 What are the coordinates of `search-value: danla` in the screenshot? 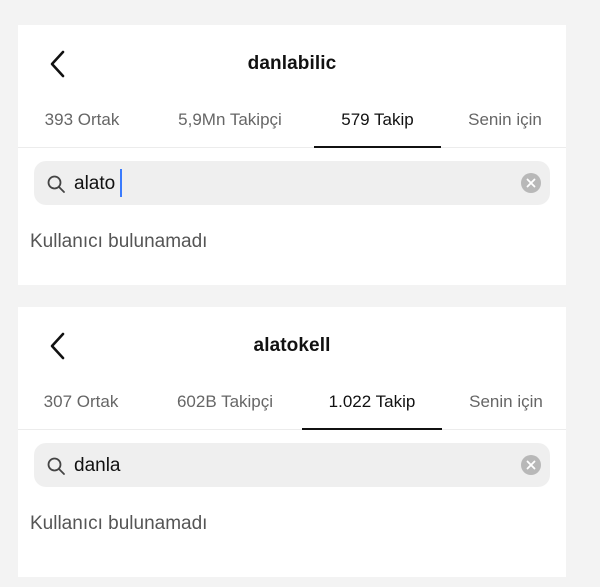 It's located at (97, 465).